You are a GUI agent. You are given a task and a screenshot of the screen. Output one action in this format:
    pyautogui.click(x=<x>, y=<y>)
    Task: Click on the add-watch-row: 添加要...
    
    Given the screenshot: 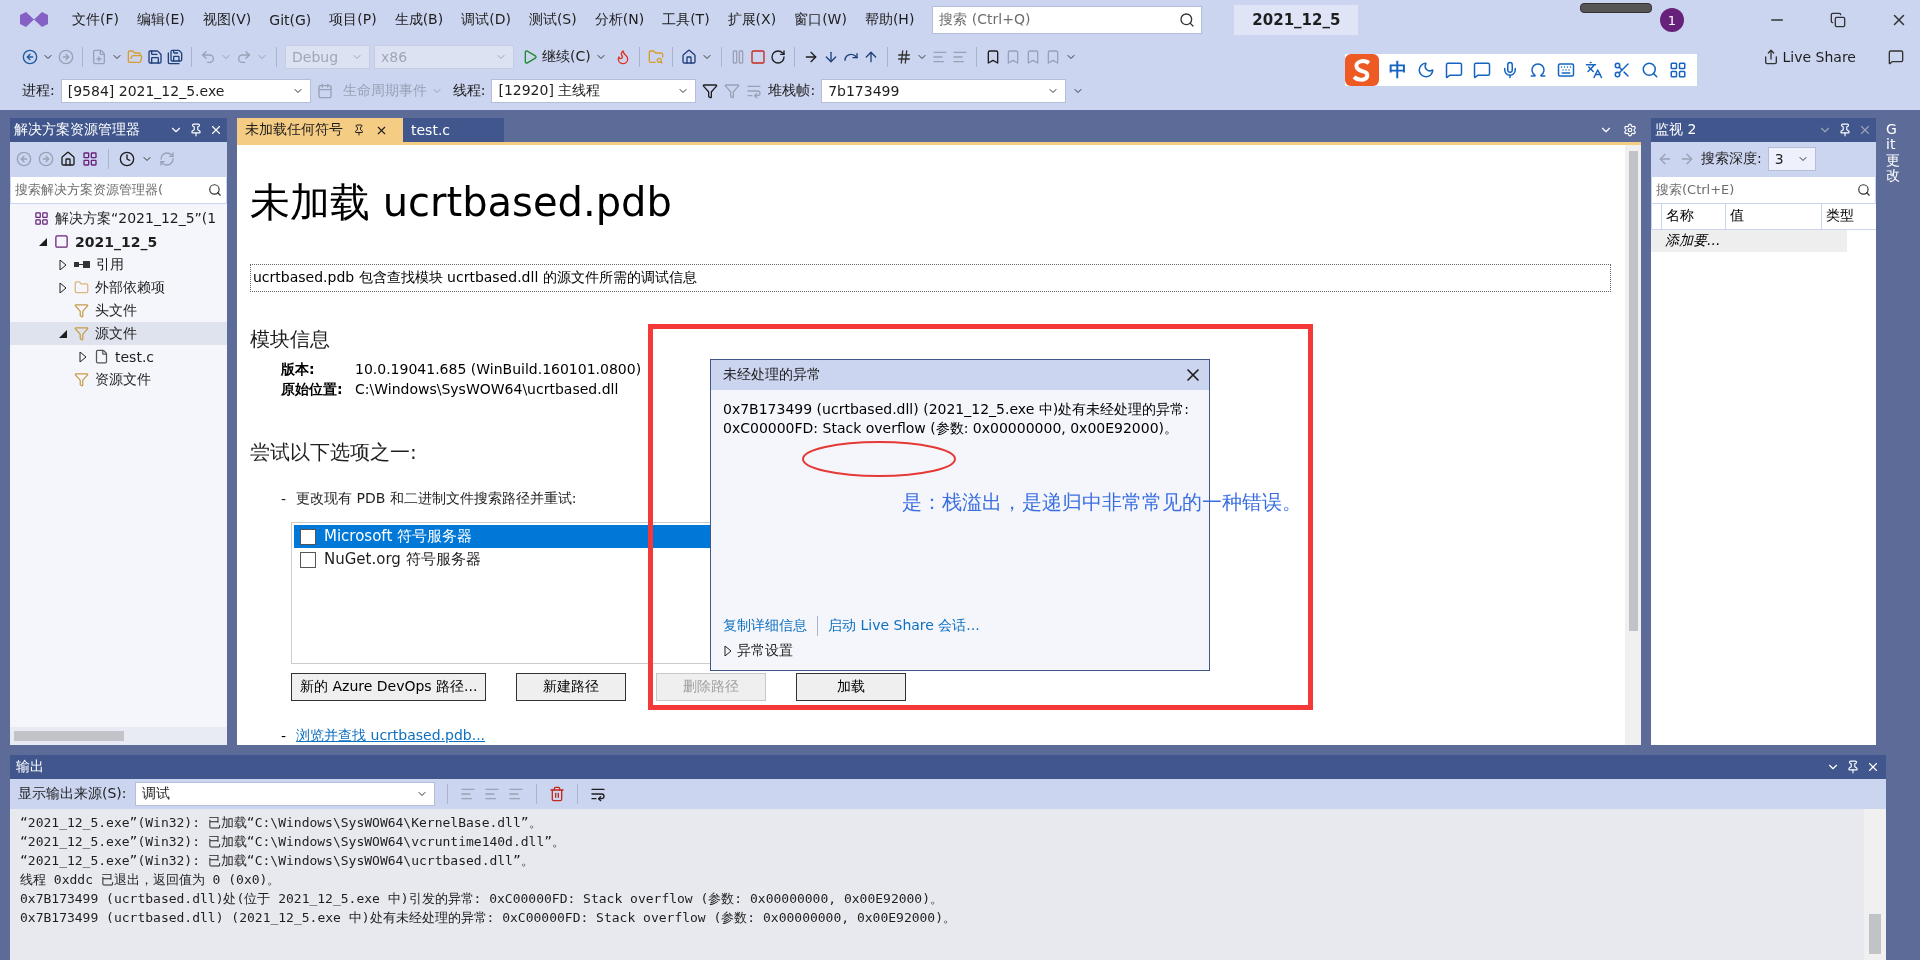 What is the action you would take?
    pyautogui.click(x=1749, y=241)
    